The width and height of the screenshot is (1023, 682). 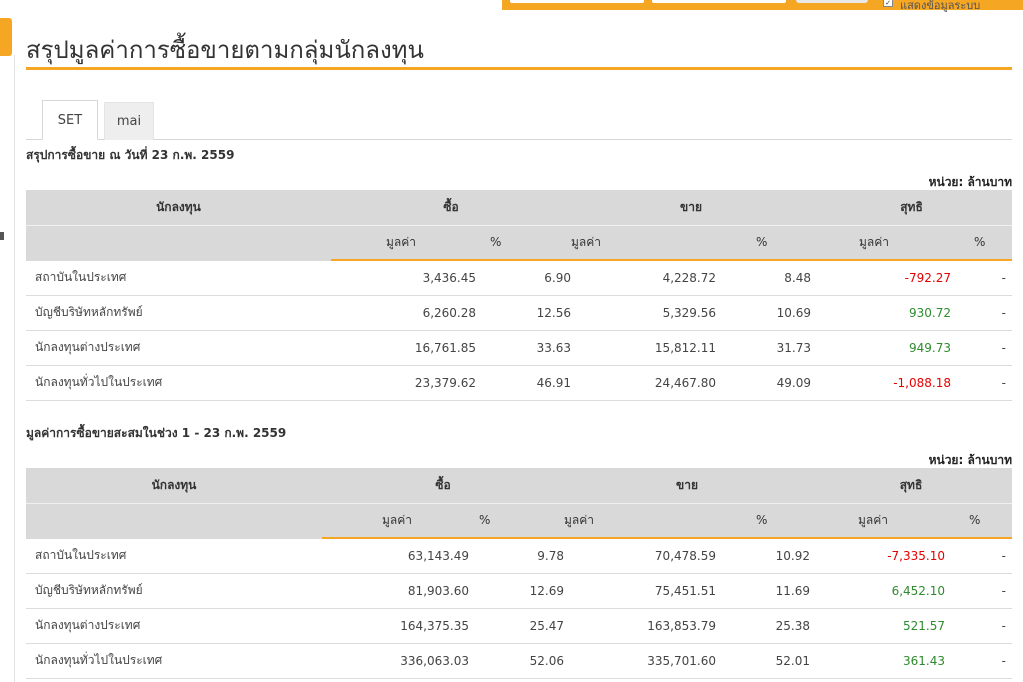 I want to click on sell-pct: 52.01, so click(x=763, y=661).